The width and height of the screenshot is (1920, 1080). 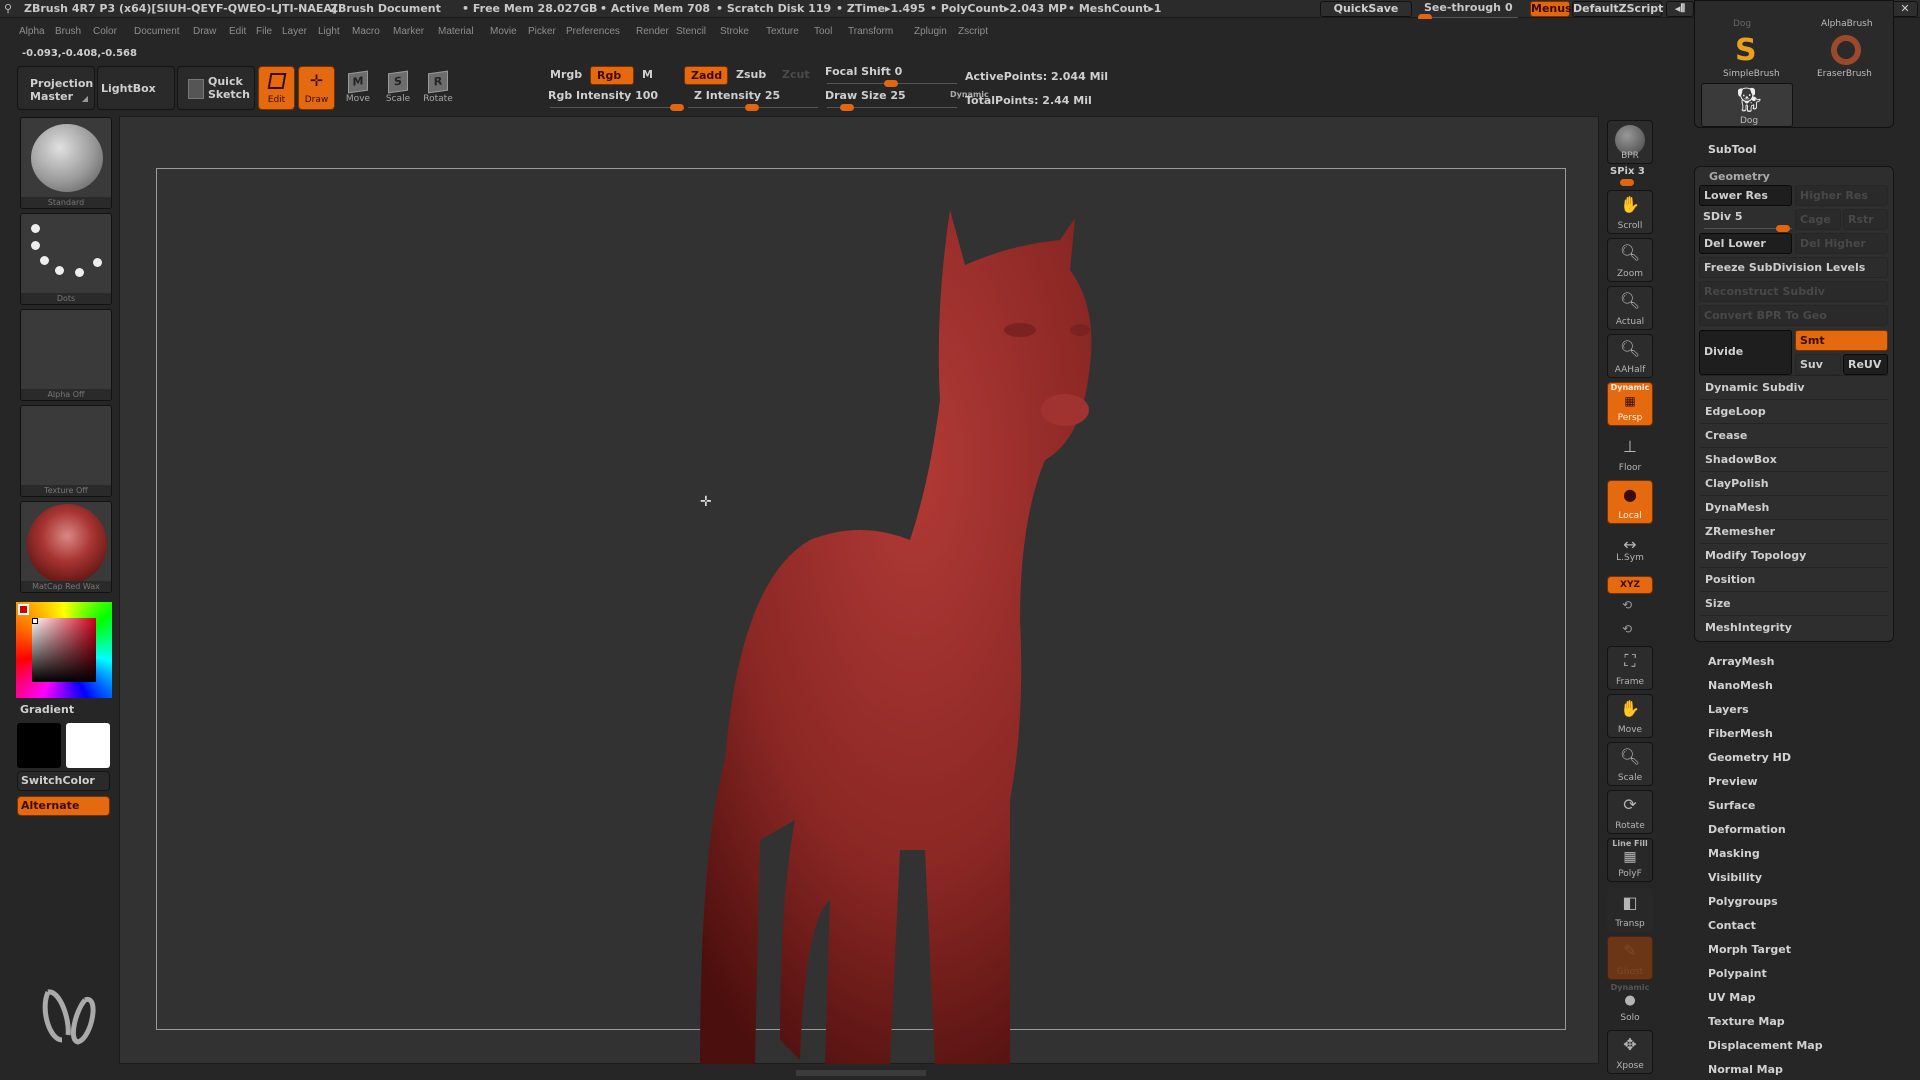 I want to click on tool-section-item: NanoMesh, so click(x=1740, y=685).